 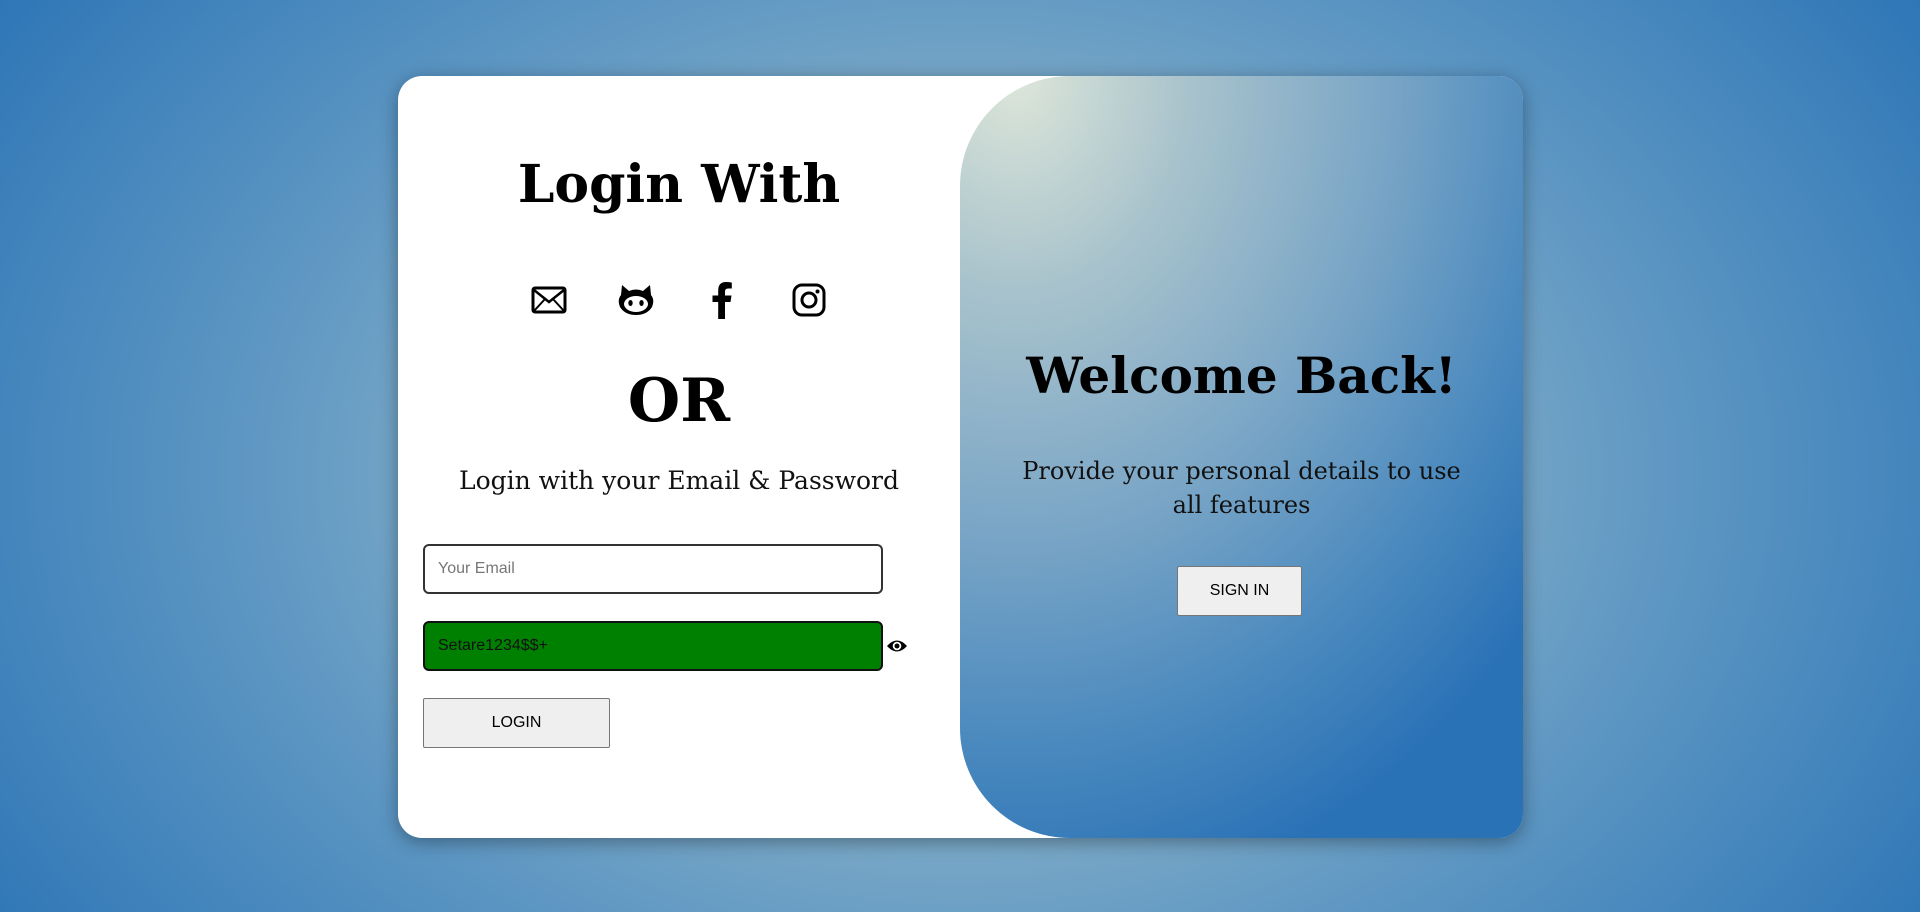 I want to click on facebook-icon, so click(x=722, y=300).